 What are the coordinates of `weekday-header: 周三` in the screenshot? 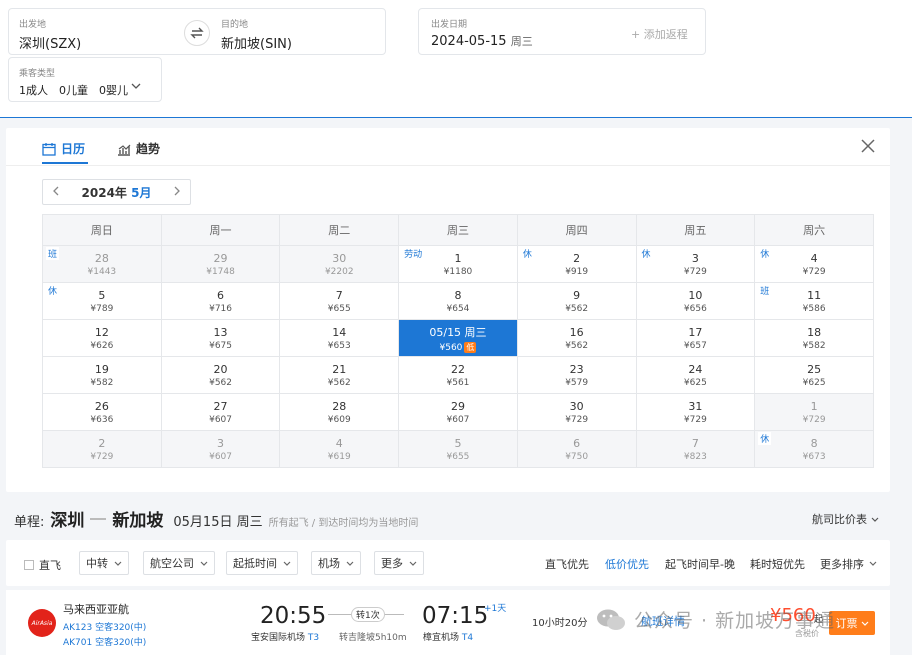 It's located at (458, 230).